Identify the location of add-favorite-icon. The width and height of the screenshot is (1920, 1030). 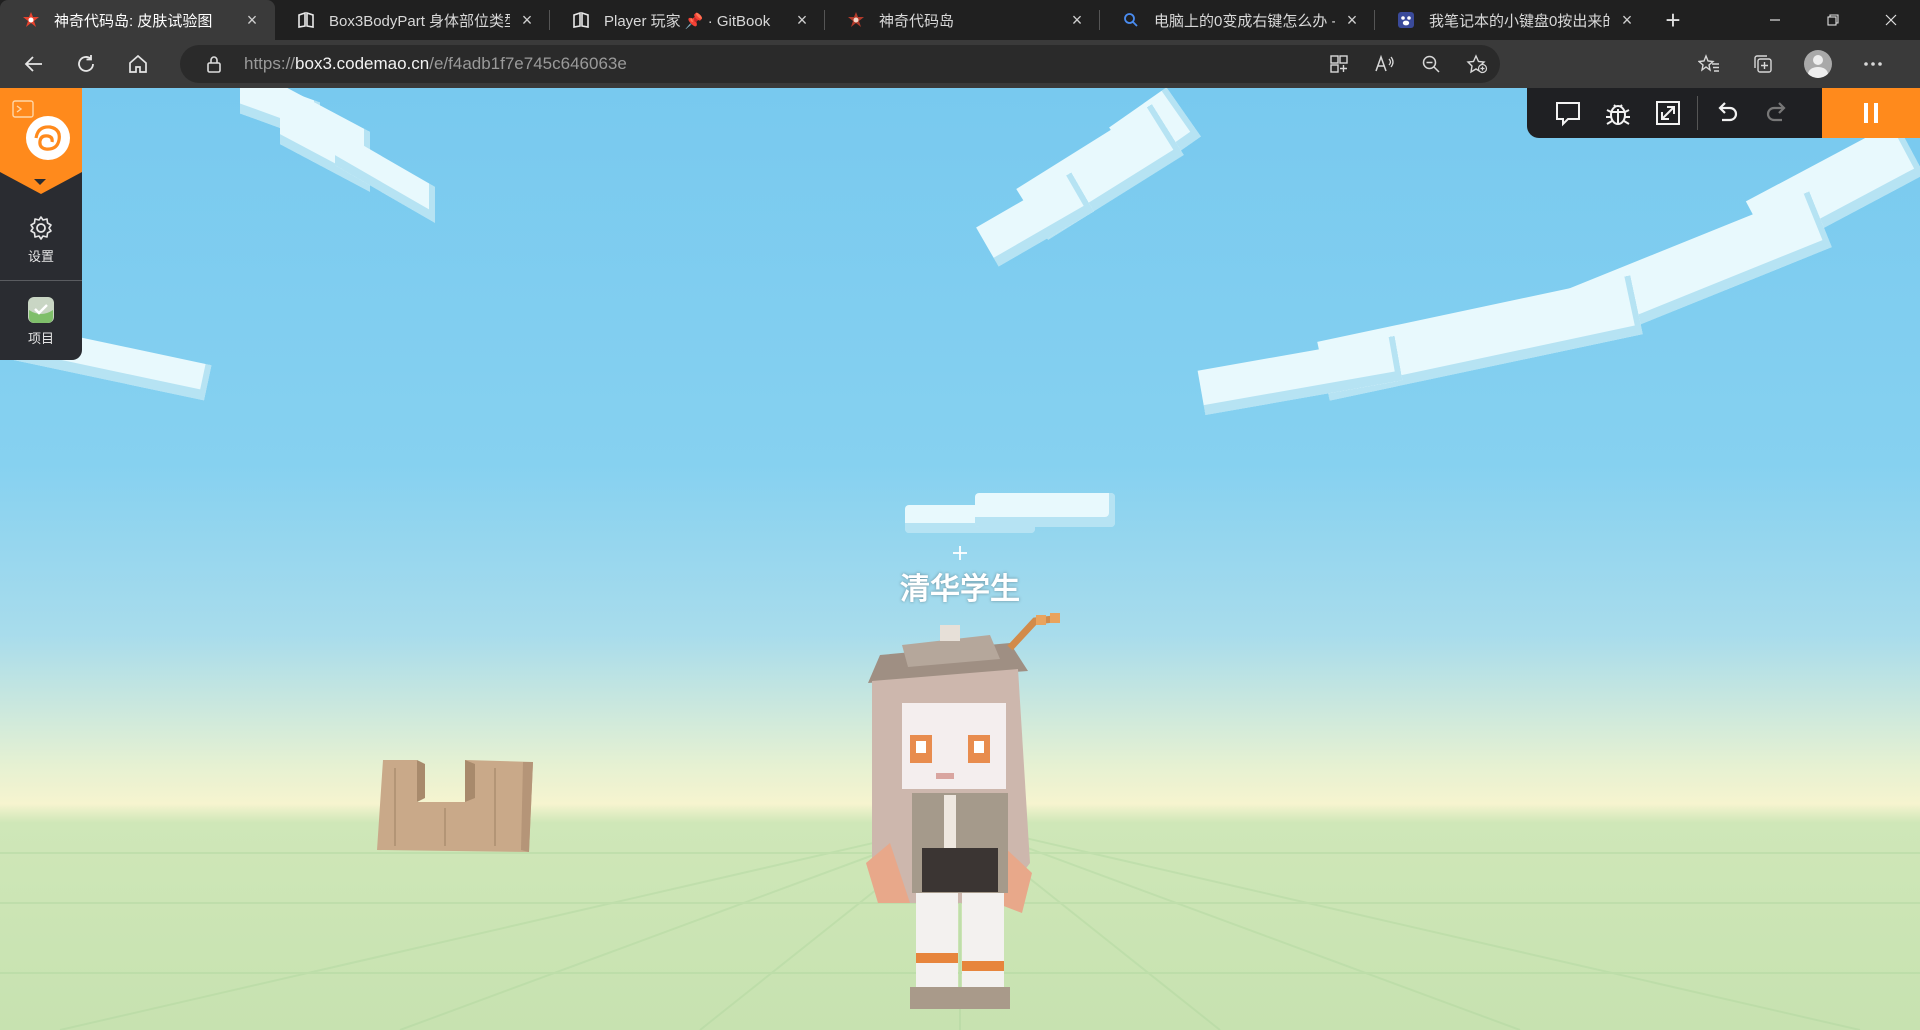
(1477, 64).